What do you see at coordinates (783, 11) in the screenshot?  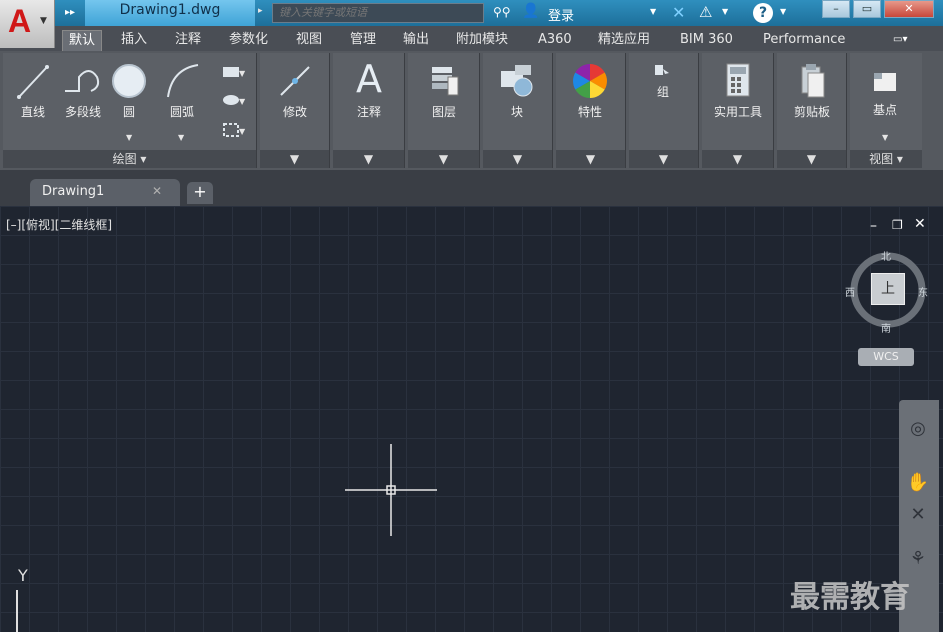 I see `help-chevron-down-icon: ▼` at bounding box center [783, 11].